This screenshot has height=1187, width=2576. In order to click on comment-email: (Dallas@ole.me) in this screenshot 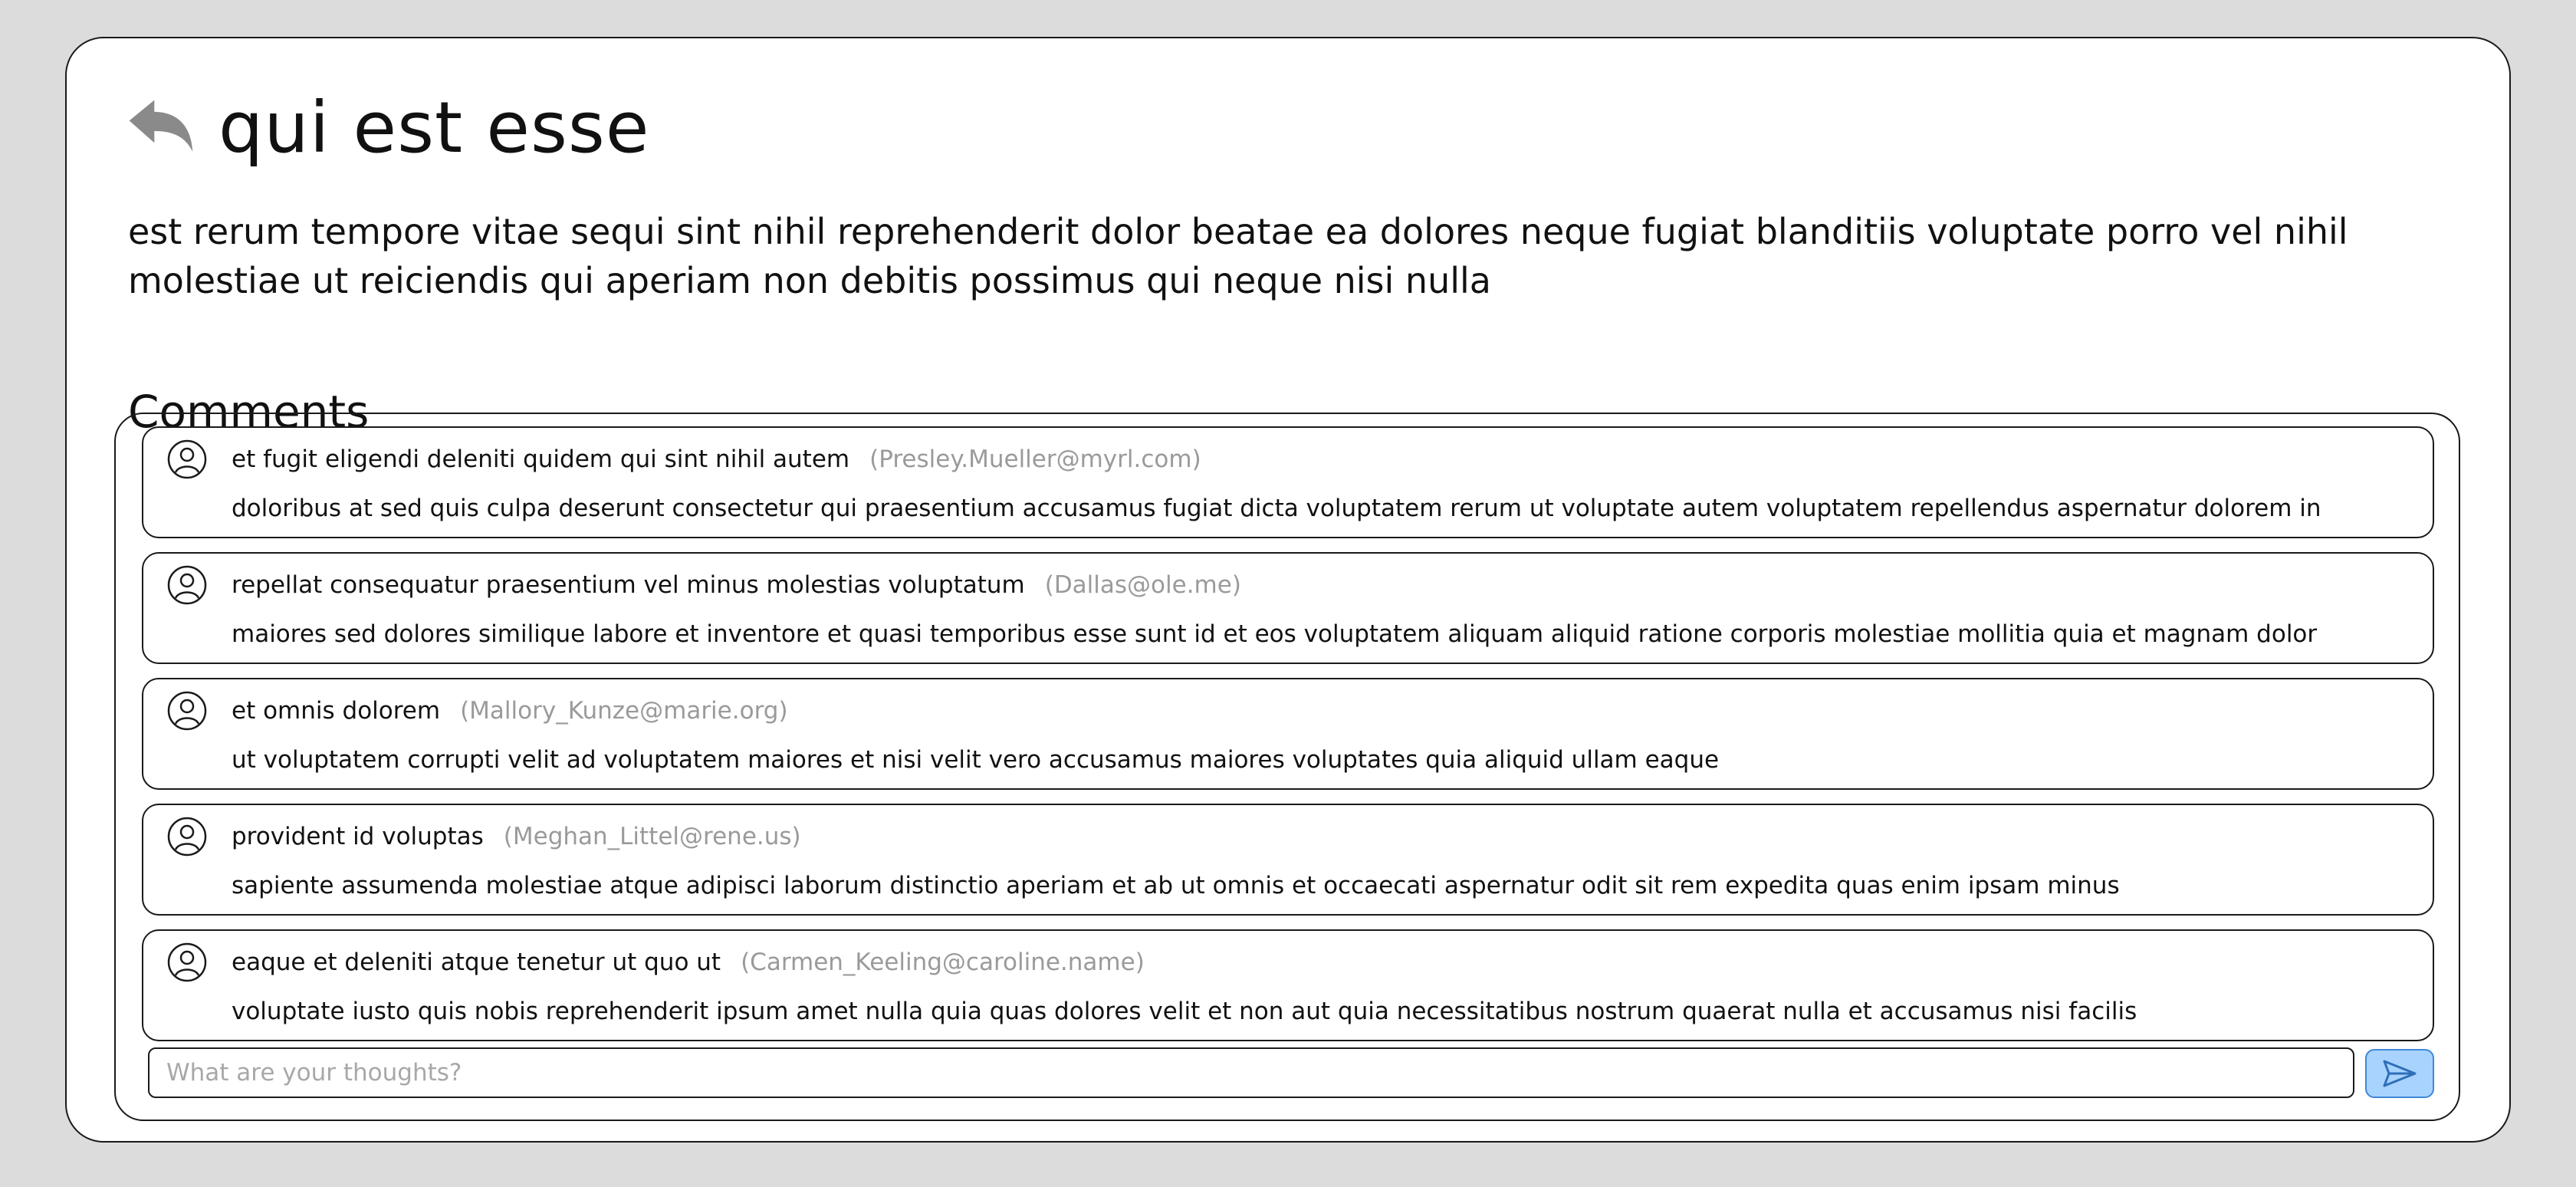, I will do `click(1142, 585)`.